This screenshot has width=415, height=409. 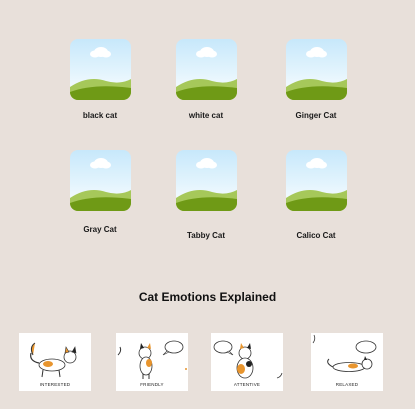 I want to click on cat-tile-white: white cat, so click(x=206, y=81).